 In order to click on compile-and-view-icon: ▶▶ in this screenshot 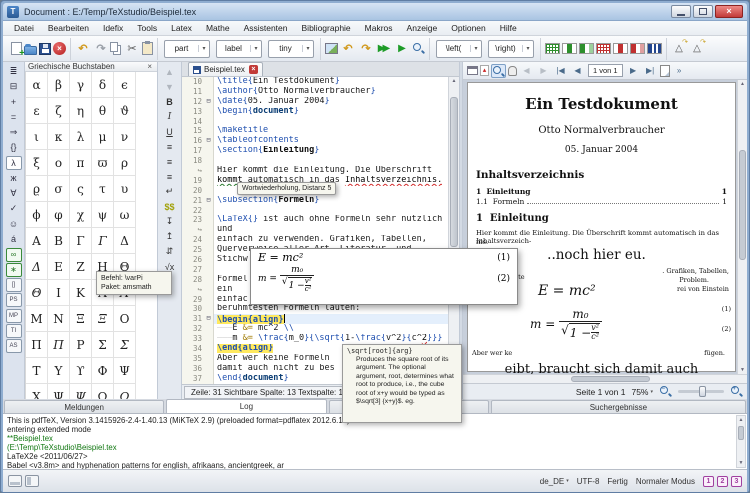, I will do `click(384, 49)`.